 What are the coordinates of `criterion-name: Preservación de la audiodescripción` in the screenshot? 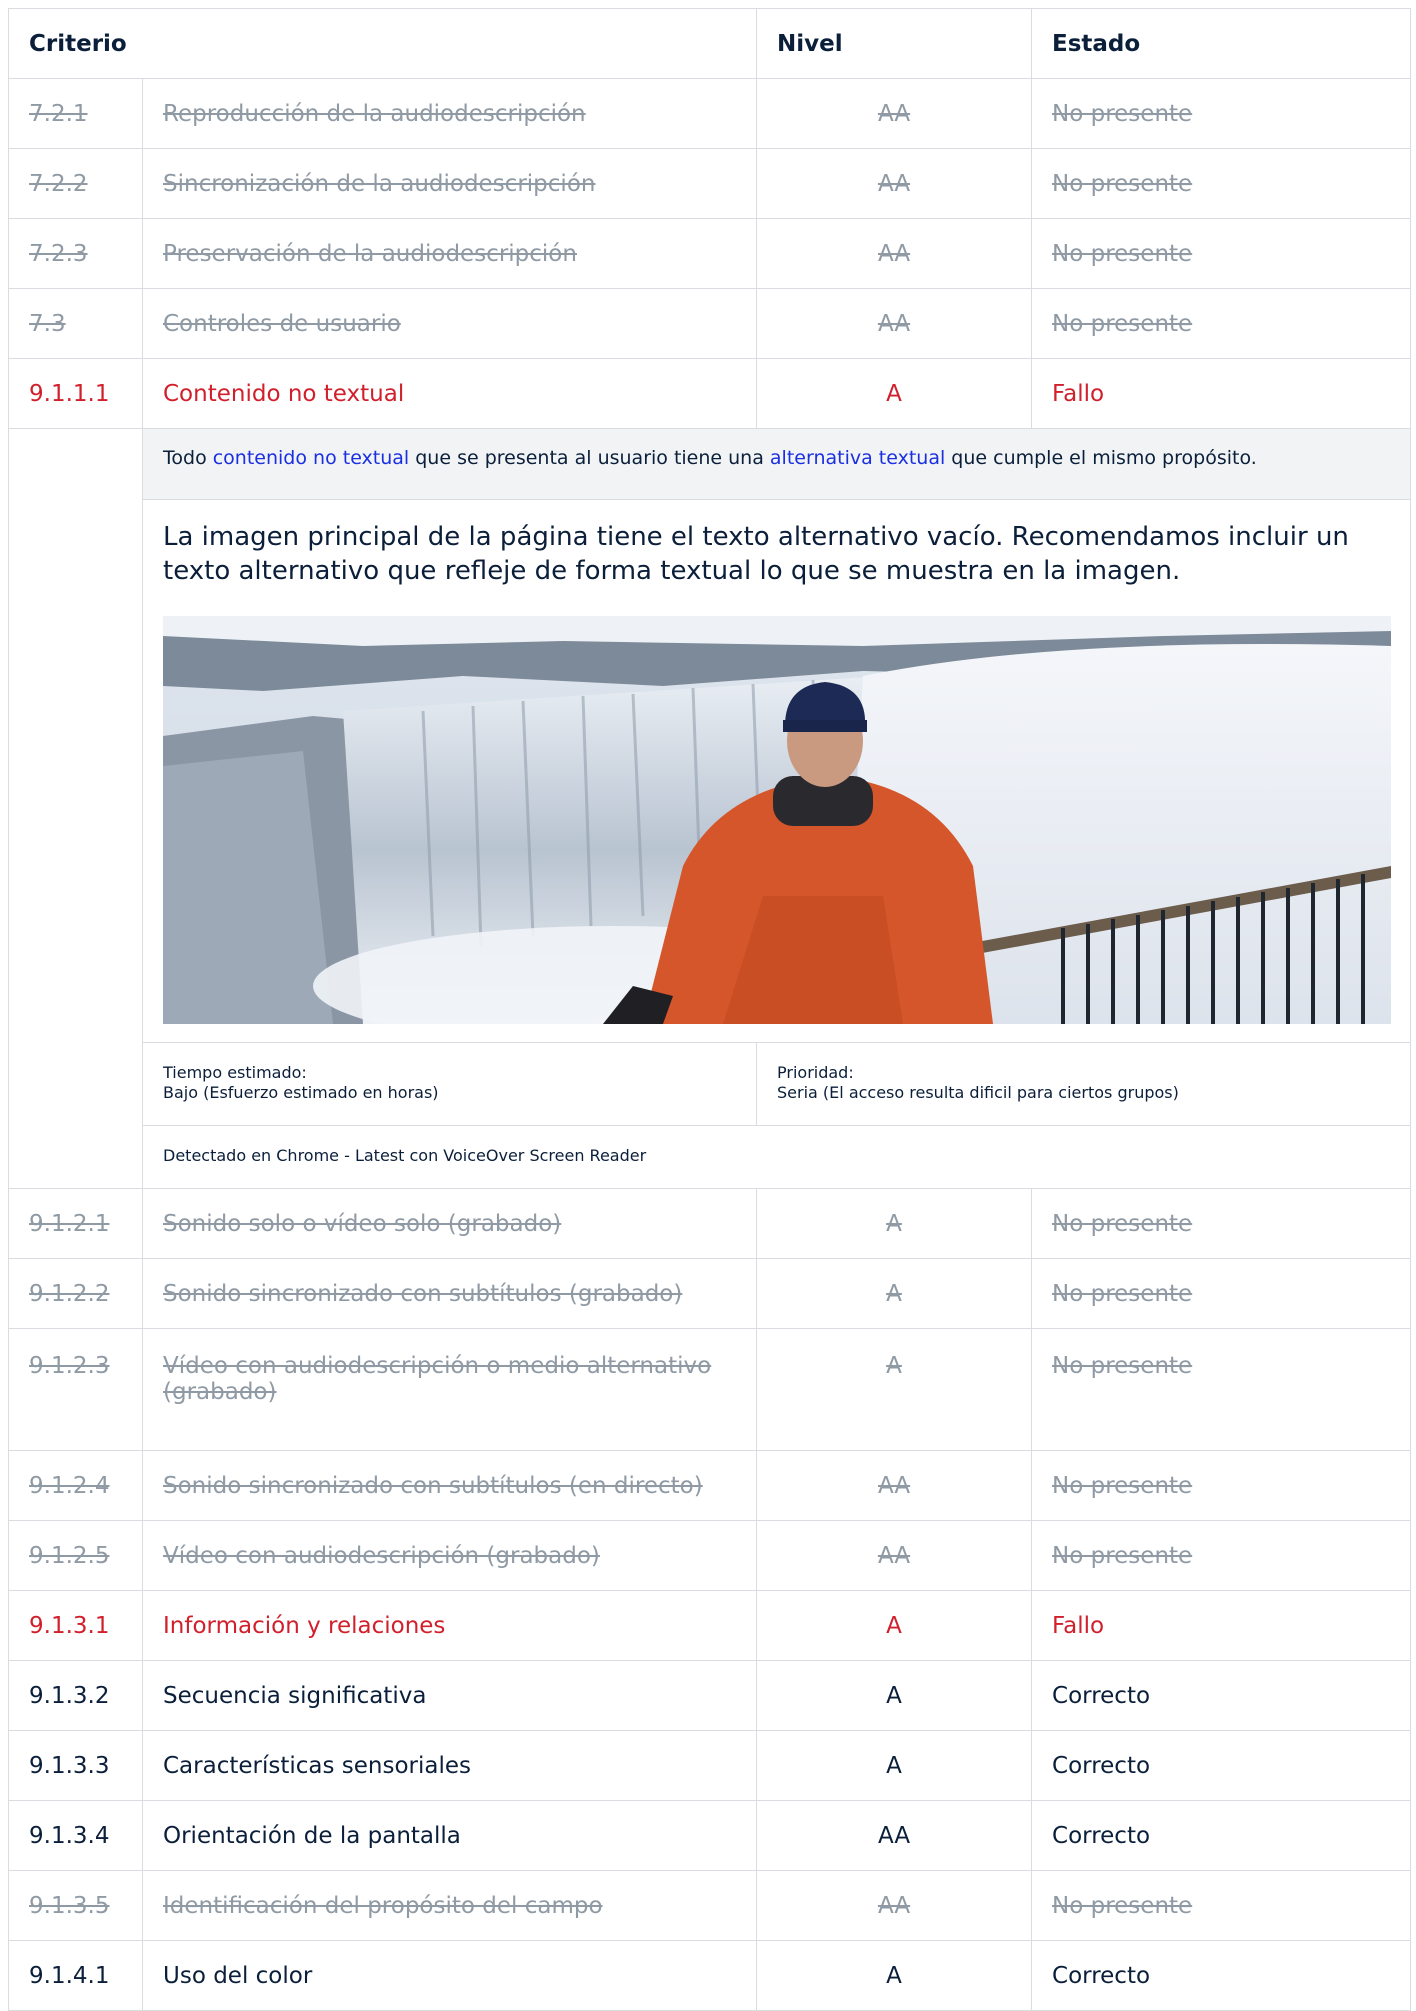 It's located at (449, 253).